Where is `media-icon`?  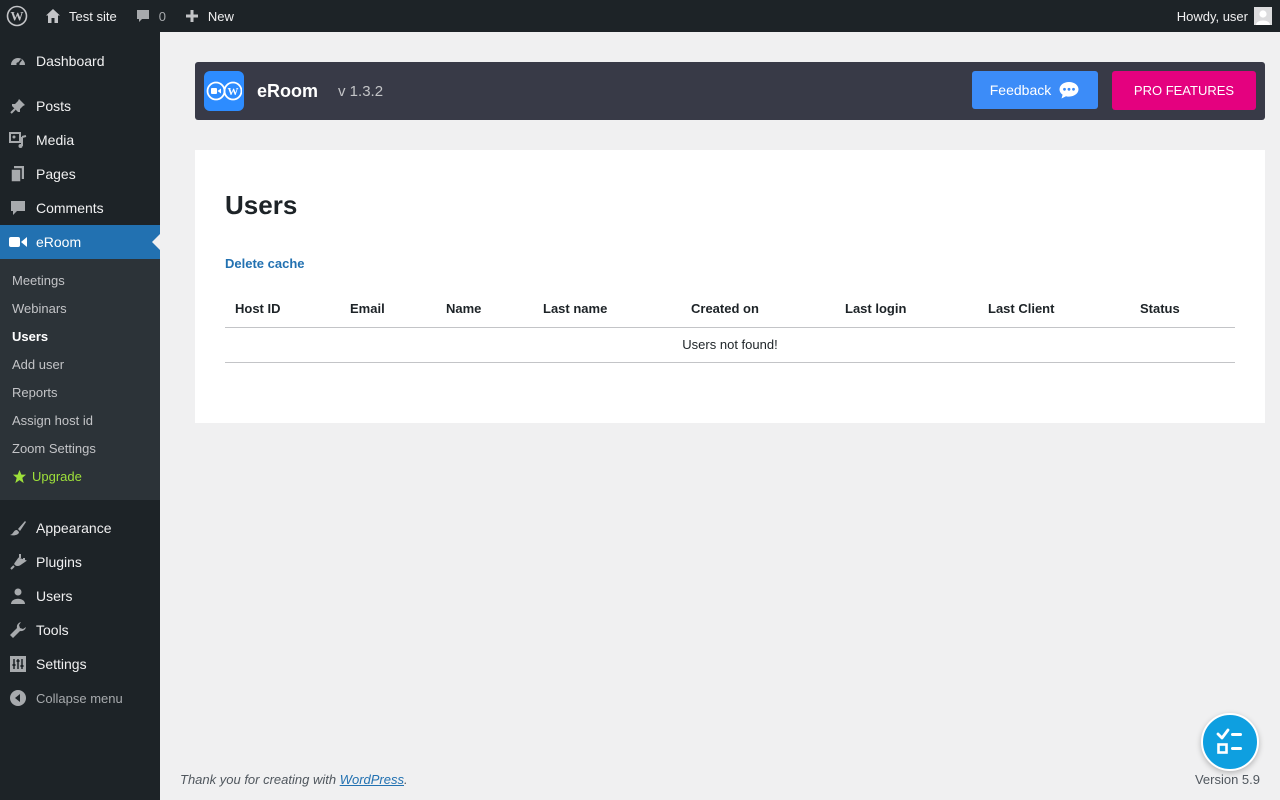
media-icon is located at coordinates (18, 140).